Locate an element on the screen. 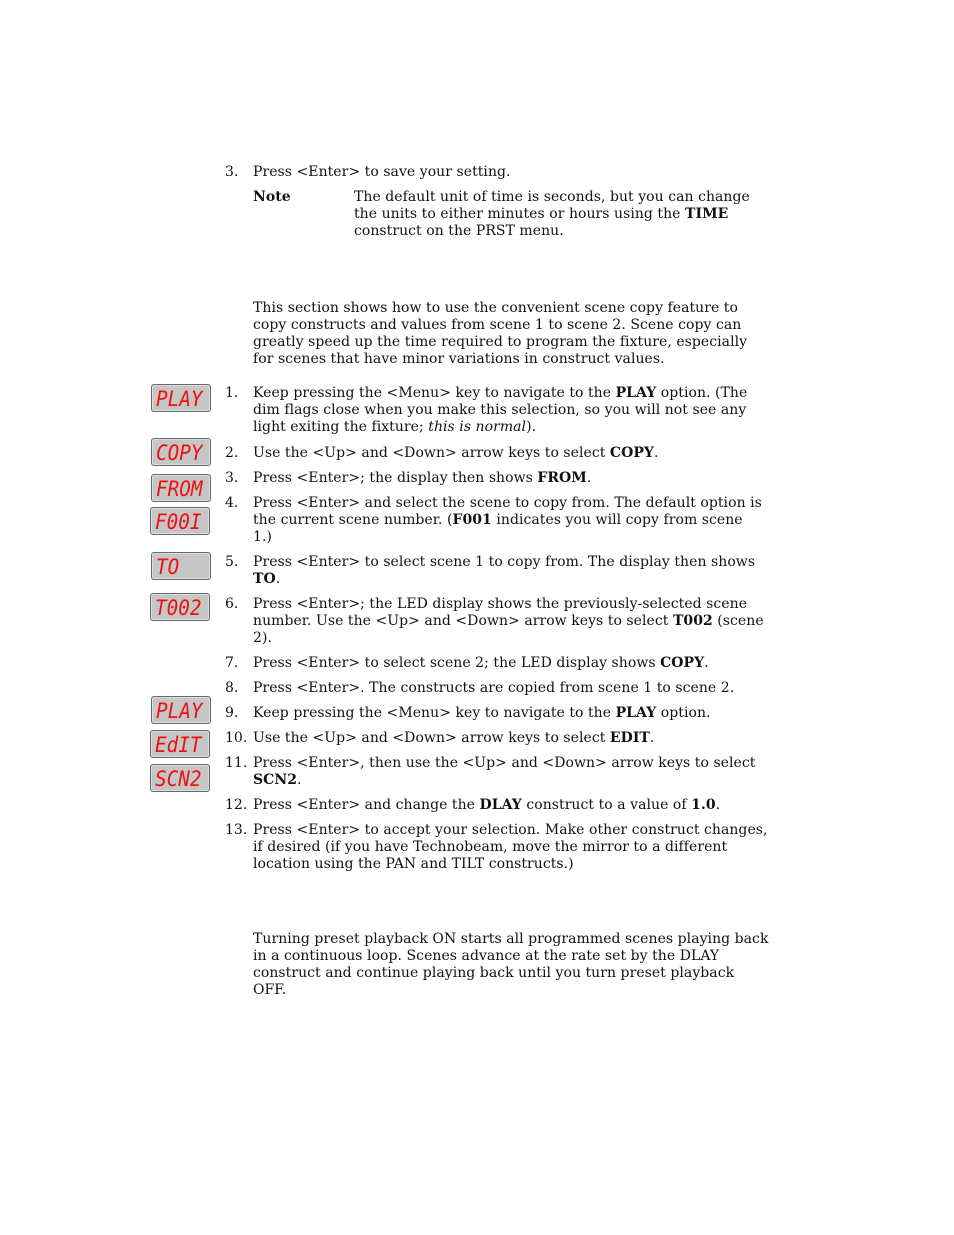  step-number: 7. is located at coordinates (232, 663).